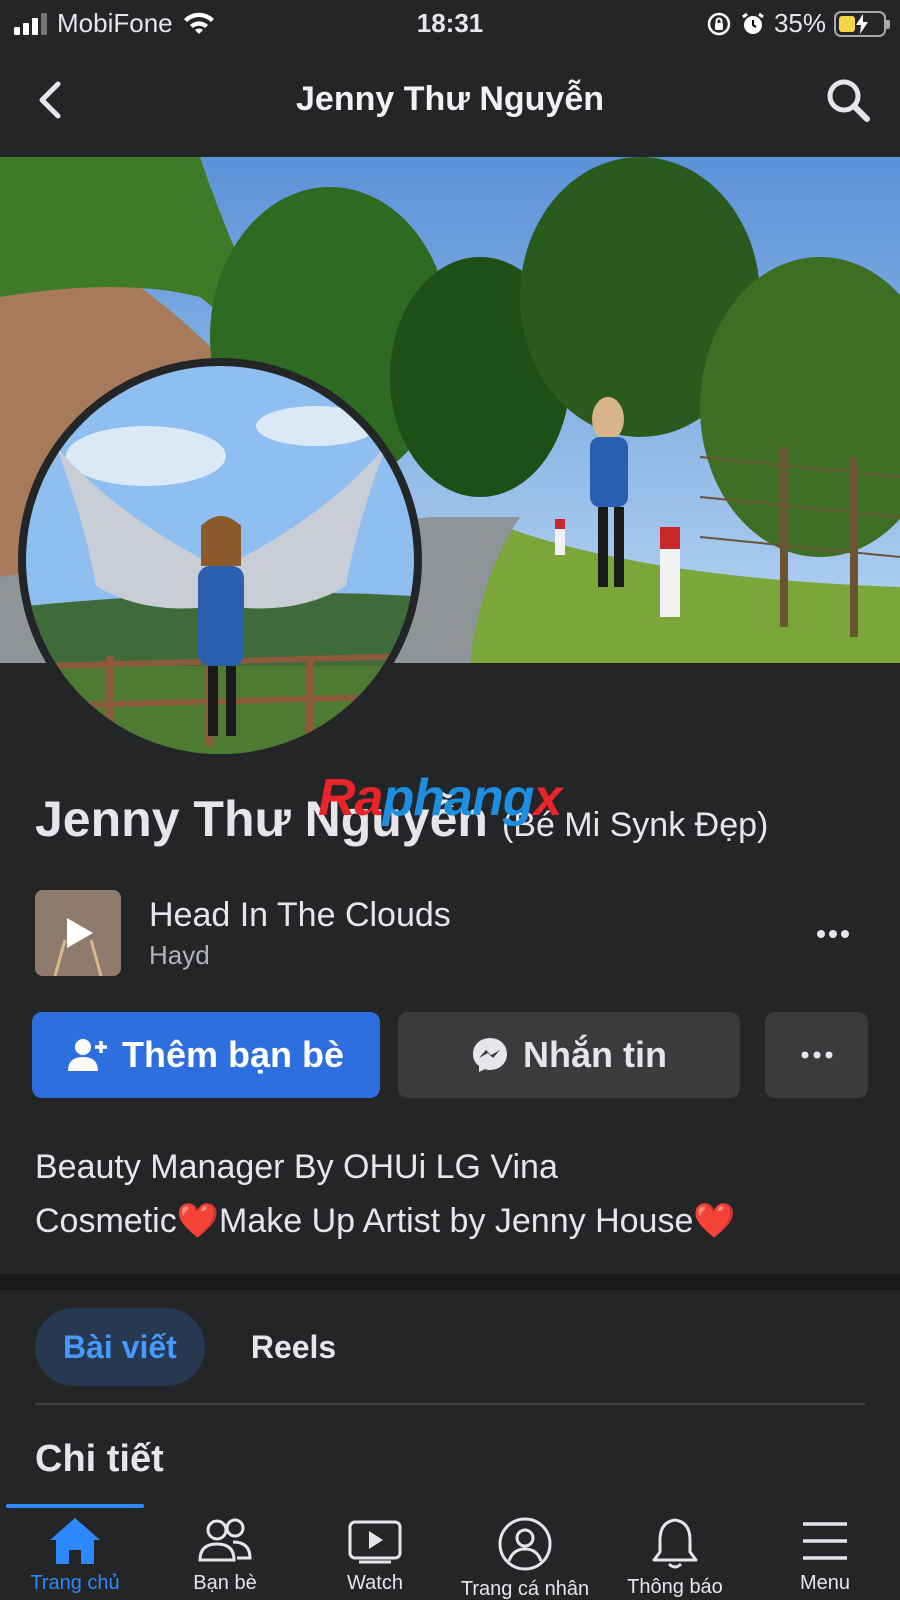 The width and height of the screenshot is (900, 1600). I want to click on battery-percent: 35%, so click(799, 23).